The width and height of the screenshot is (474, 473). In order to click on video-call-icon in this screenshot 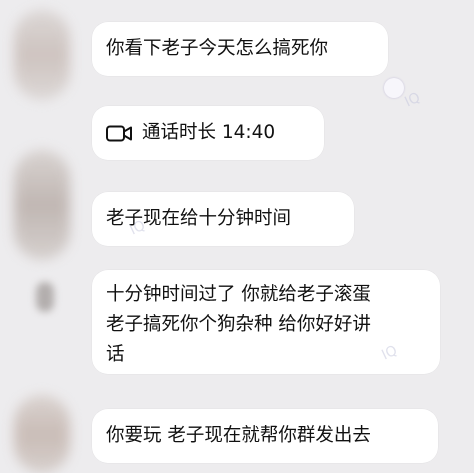, I will do `click(119, 133)`.